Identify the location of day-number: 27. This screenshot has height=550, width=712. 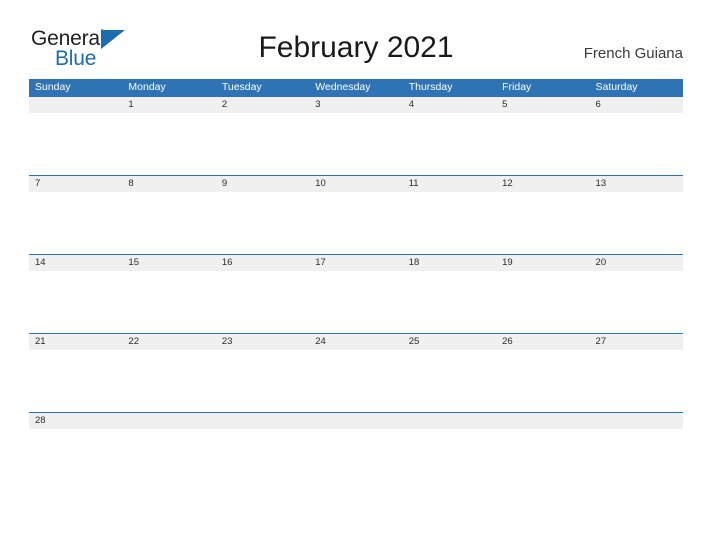
(636, 342).